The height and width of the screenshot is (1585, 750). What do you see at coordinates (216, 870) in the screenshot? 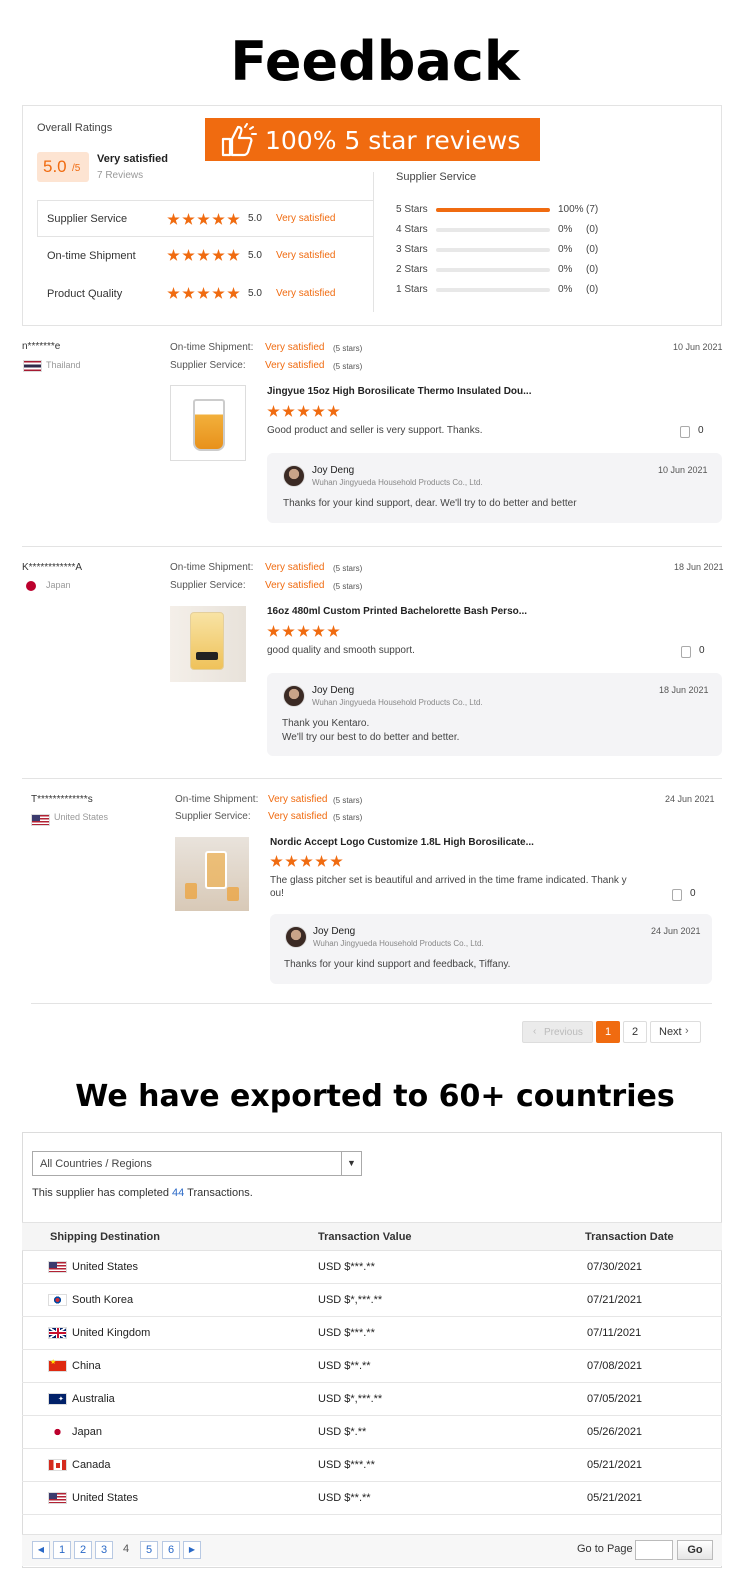
I see `pitcher-image` at bounding box center [216, 870].